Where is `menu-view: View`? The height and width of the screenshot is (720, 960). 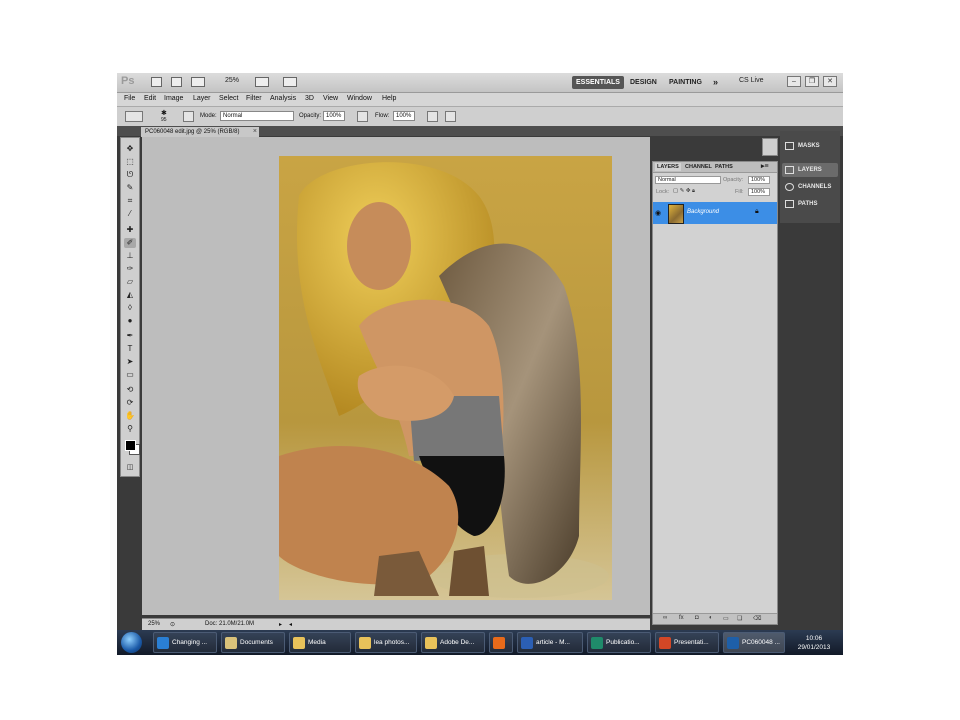
menu-view: View is located at coordinates (330, 98).